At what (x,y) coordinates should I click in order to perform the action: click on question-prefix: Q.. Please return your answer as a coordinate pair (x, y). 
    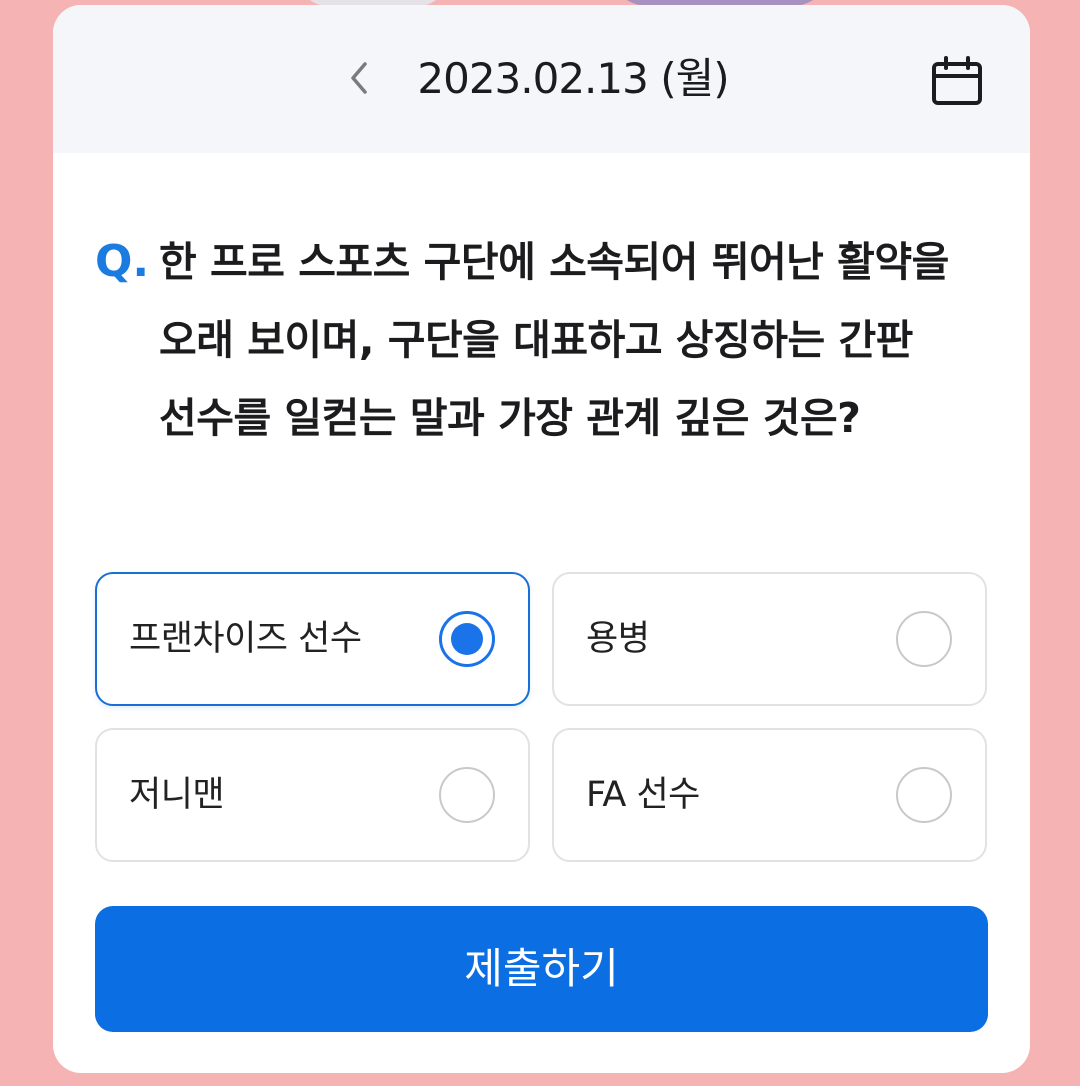
    Looking at the image, I should click on (122, 261).